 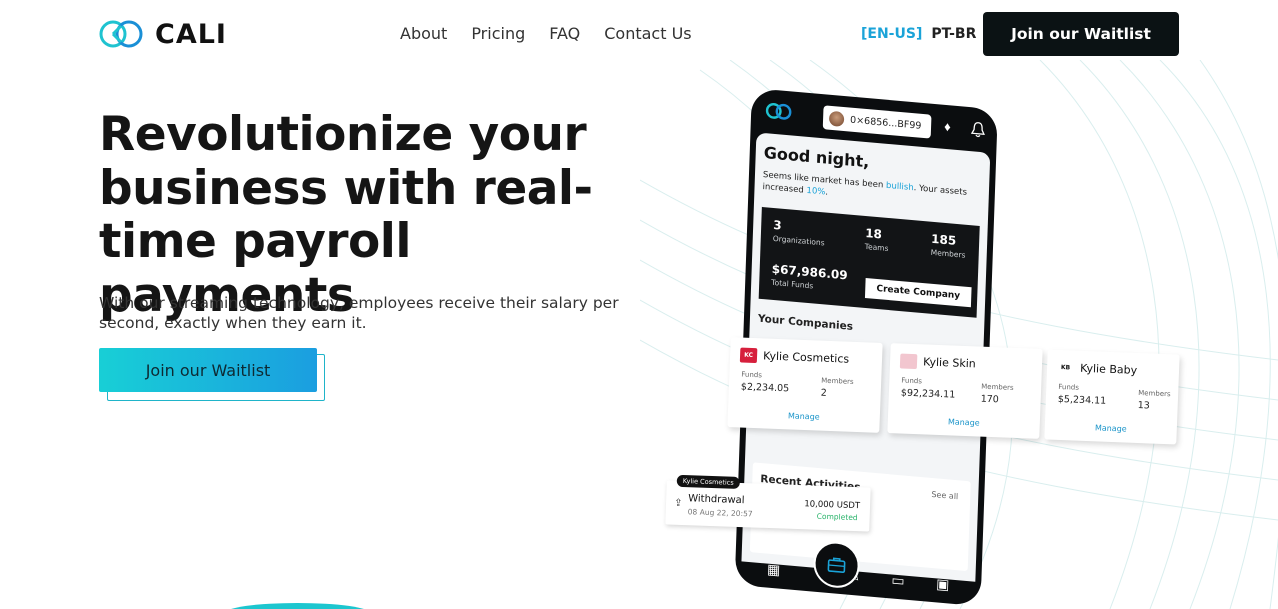 I want to click on members-label: Members, so click(x=948, y=253).